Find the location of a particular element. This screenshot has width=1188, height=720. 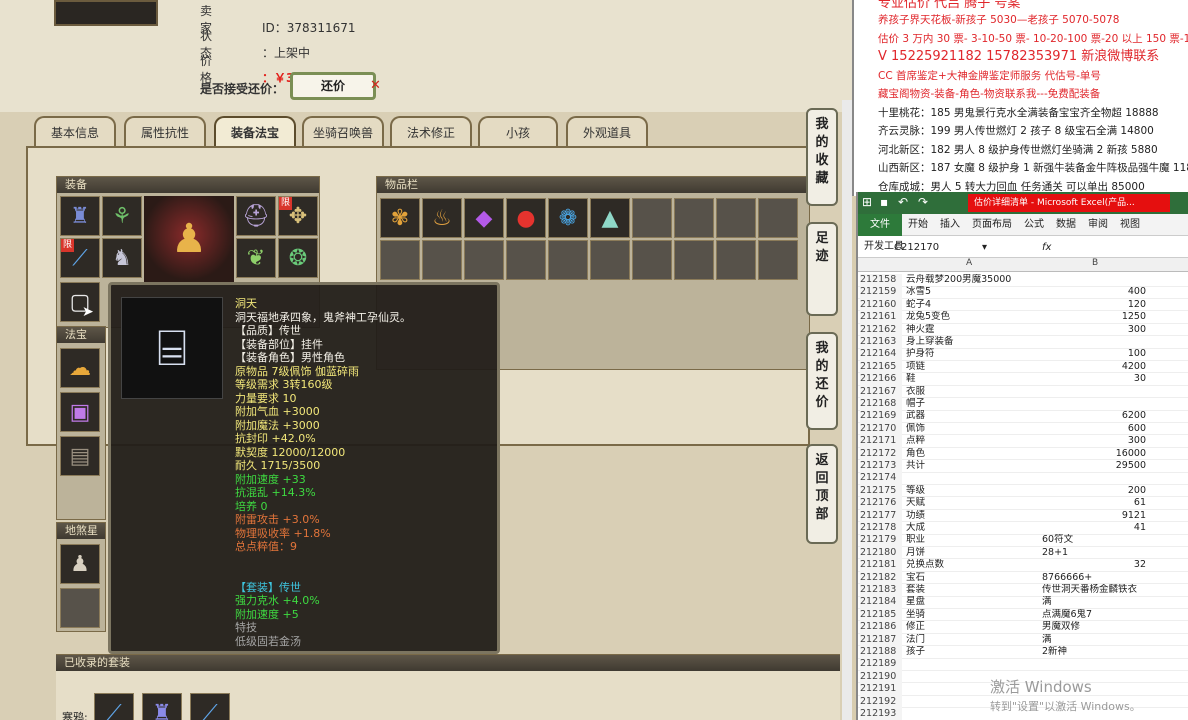

dilao-slot-empty is located at coordinates (80, 608).